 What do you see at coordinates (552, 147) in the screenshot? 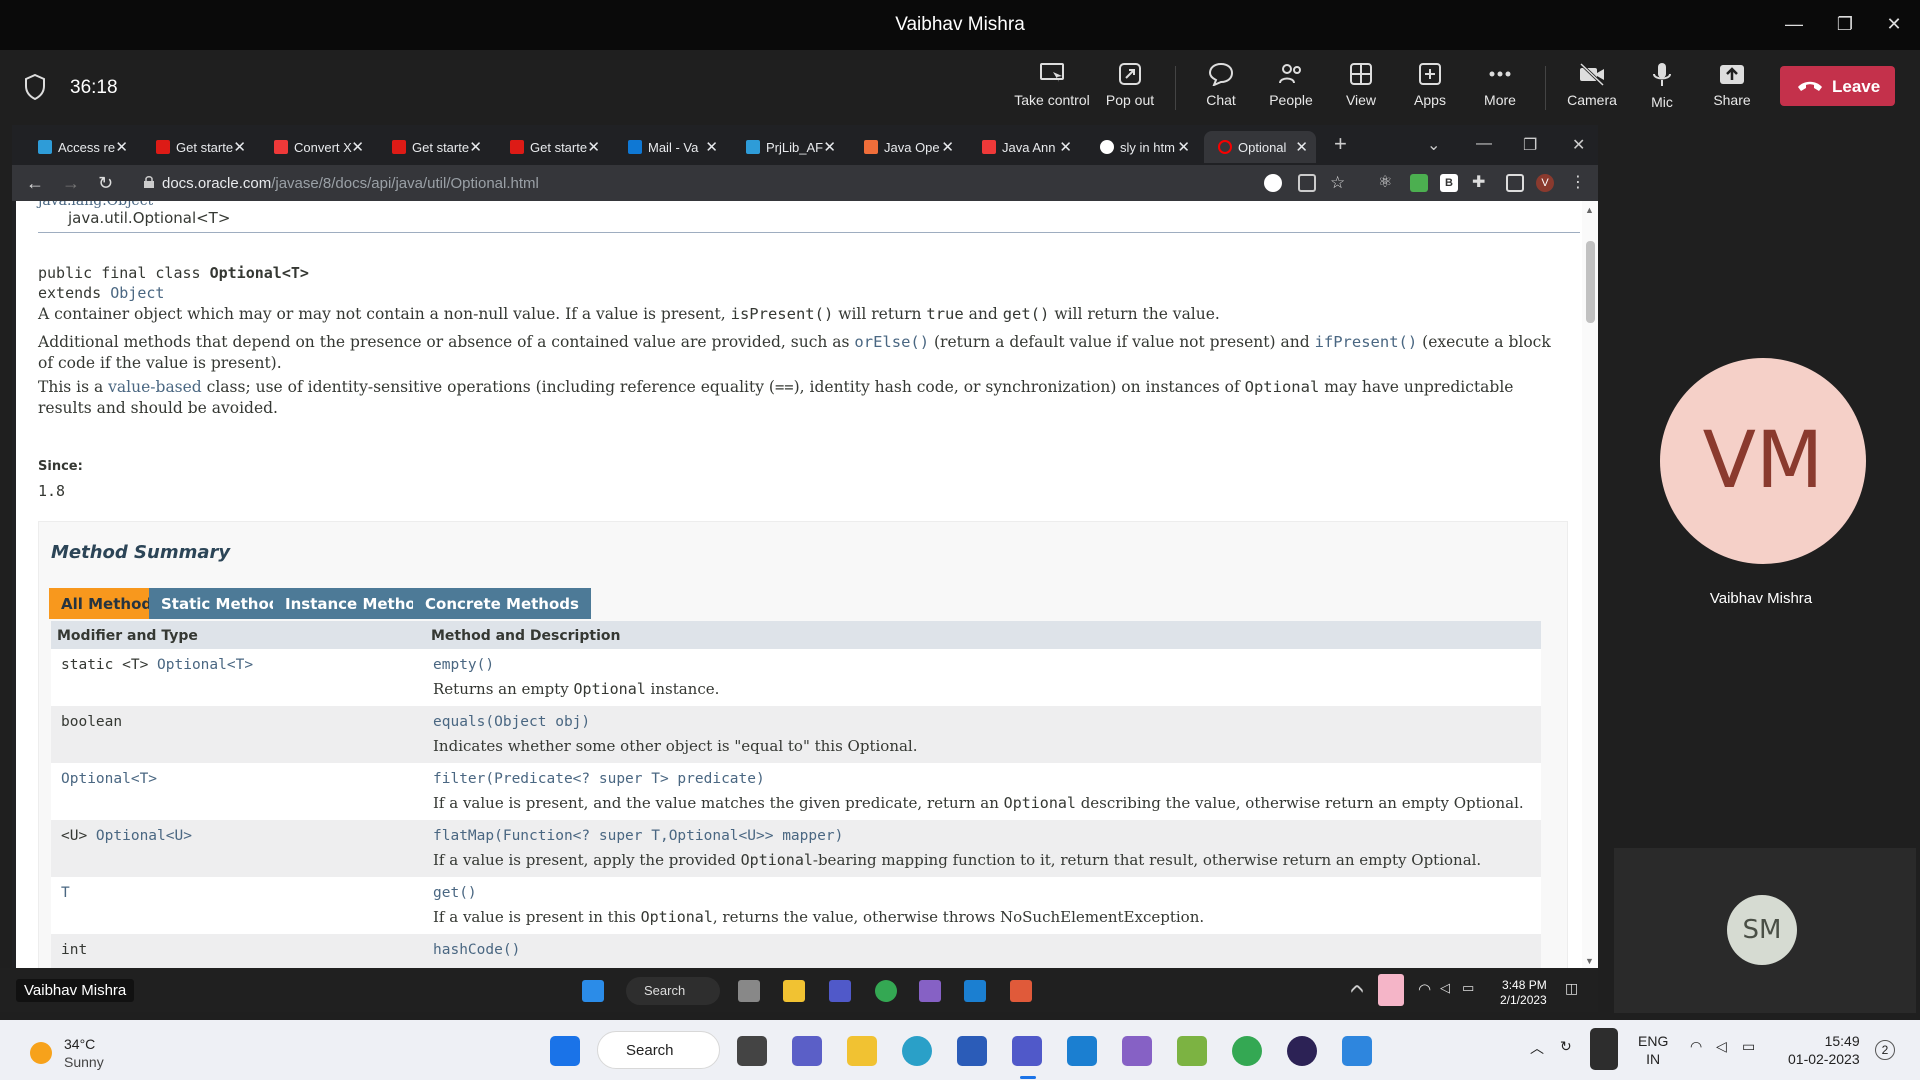
I see `tab-get-started-3: Get starte ✕` at bounding box center [552, 147].